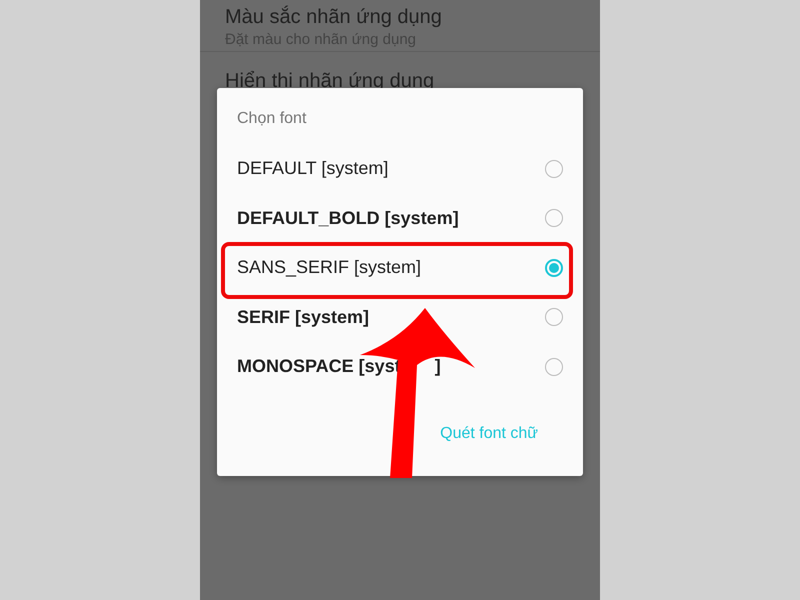 Image resolution: width=800 pixels, height=600 pixels. What do you see at coordinates (329, 267) in the screenshot?
I see `font-option: SANS_SERIF [system]` at bounding box center [329, 267].